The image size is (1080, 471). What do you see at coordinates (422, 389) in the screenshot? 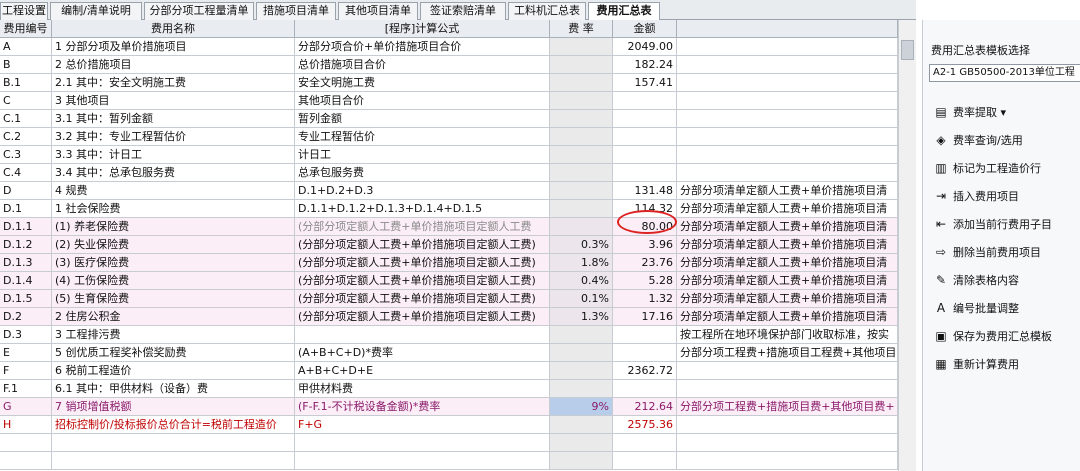
I see `cell-formula: 甲供材料费` at bounding box center [422, 389].